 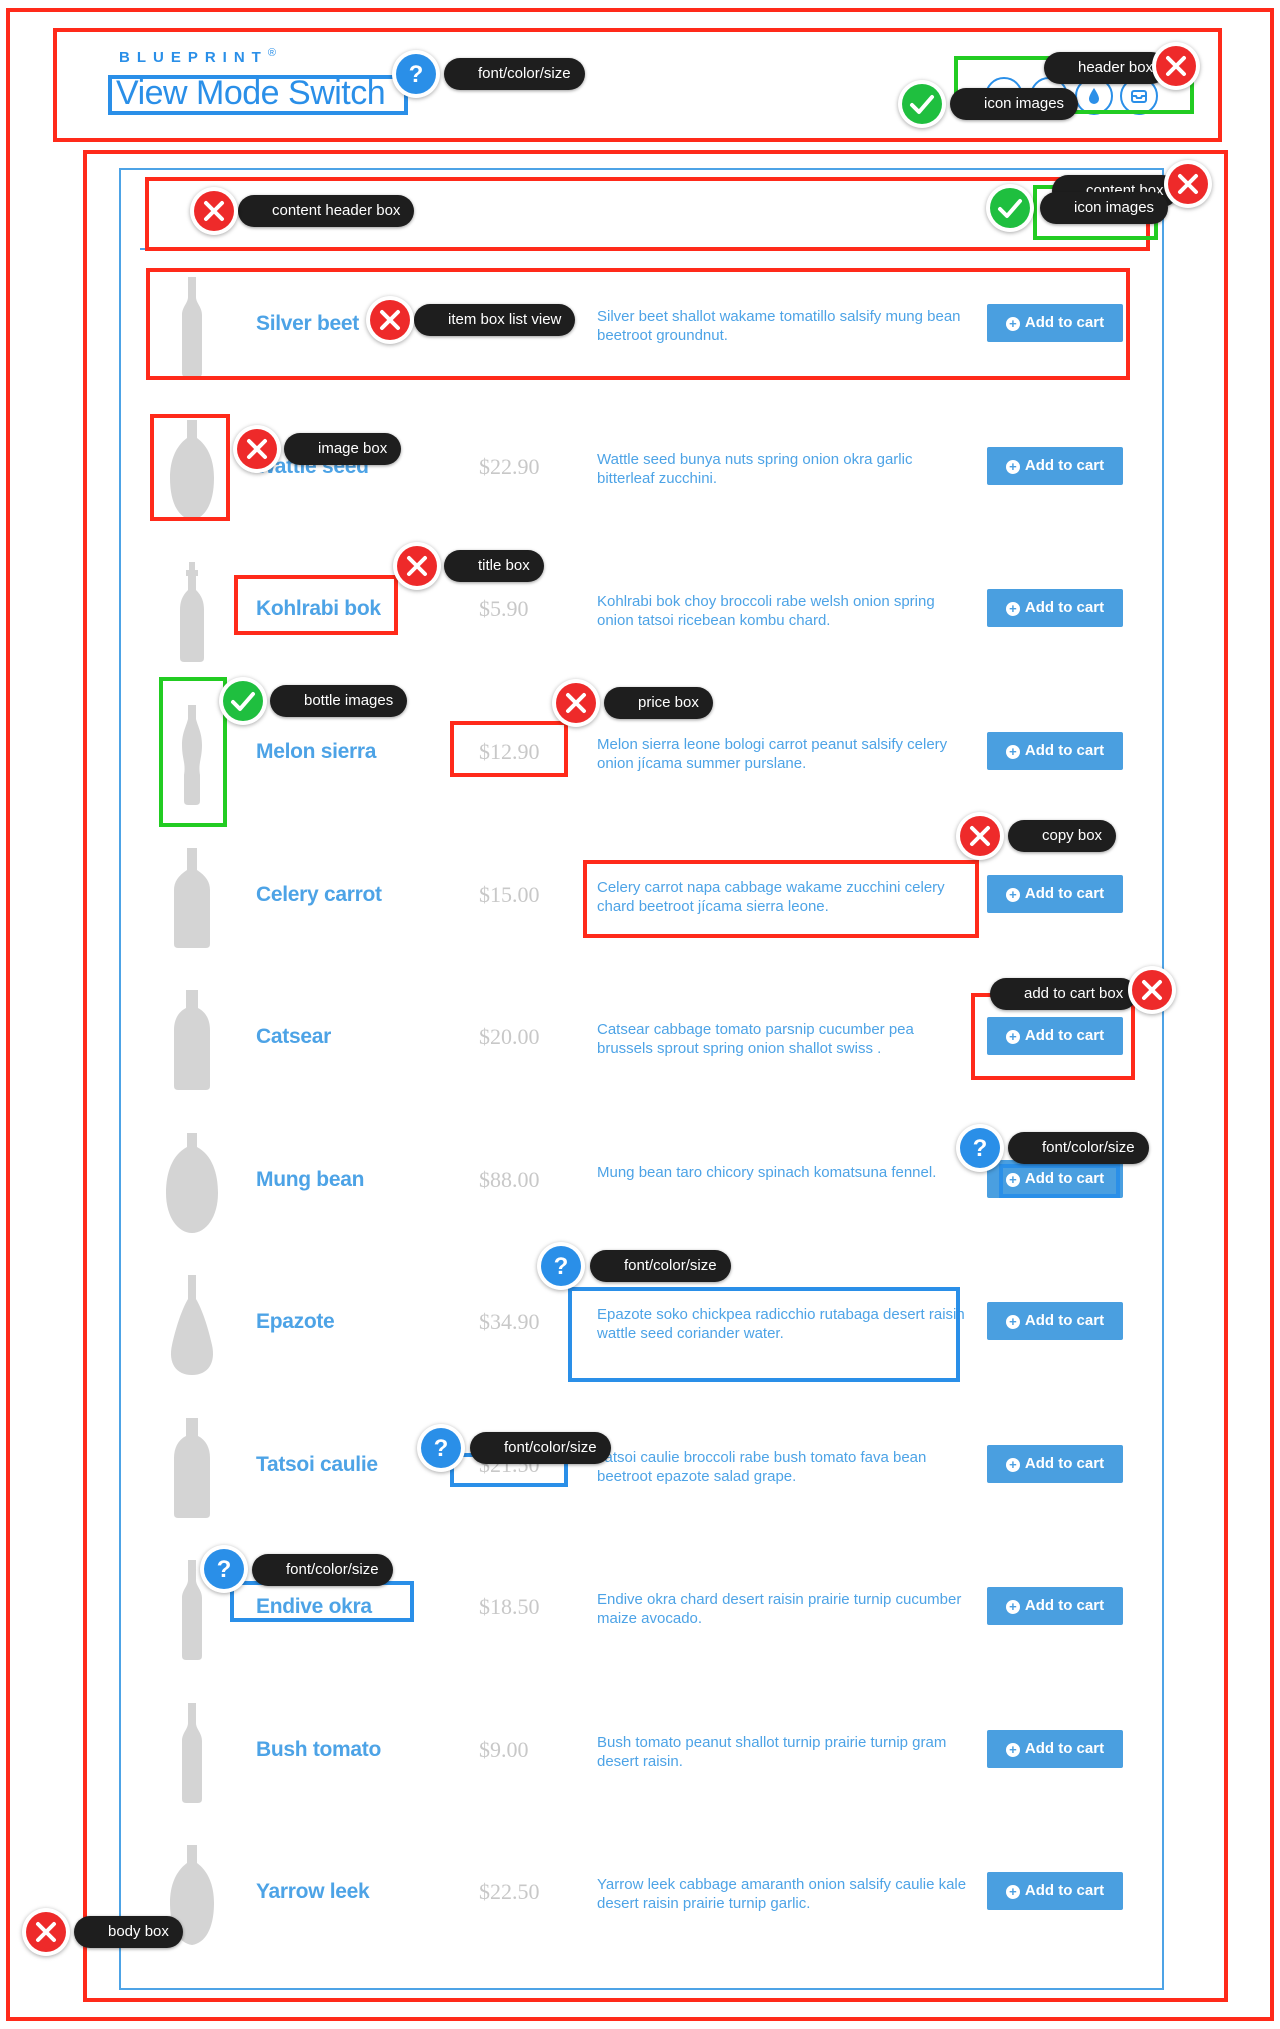 What do you see at coordinates (509, 749) in the screenshot?
I see `price-box-outline` at bounding box center [509, 749].